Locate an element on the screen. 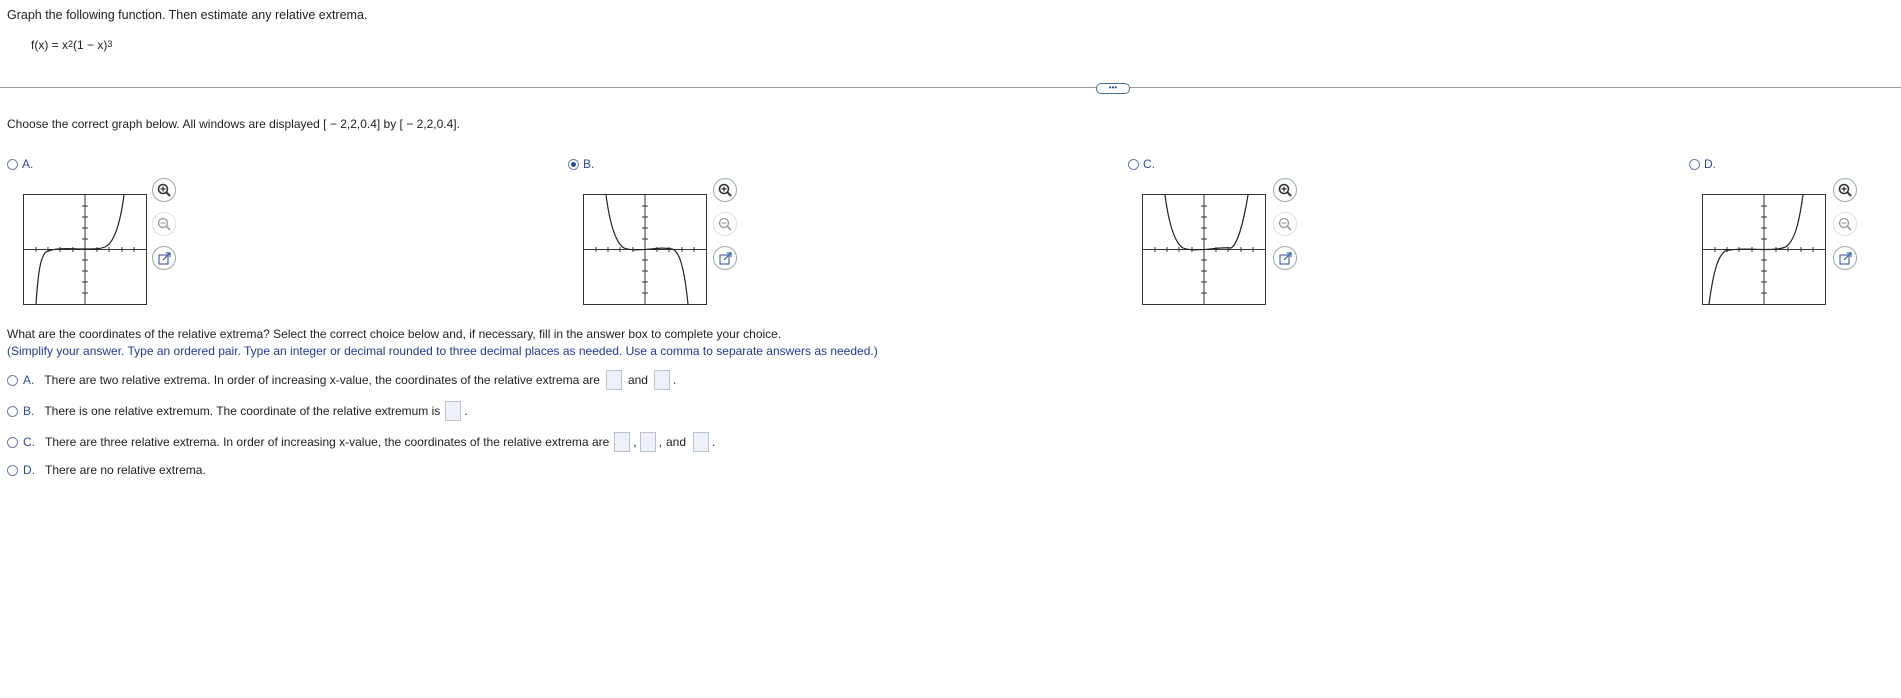 Image resolution: width=1901 pixels, height=698 pixels. zoom-in-button-b is located at coordinates (725, 190).